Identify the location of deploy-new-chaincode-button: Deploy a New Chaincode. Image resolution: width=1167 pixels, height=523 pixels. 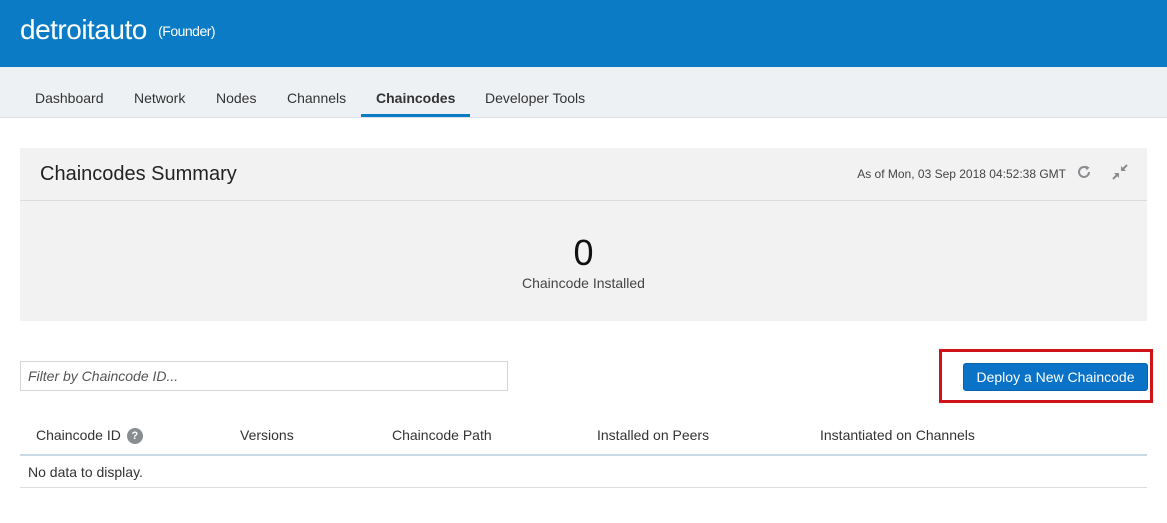
(1055, 377).